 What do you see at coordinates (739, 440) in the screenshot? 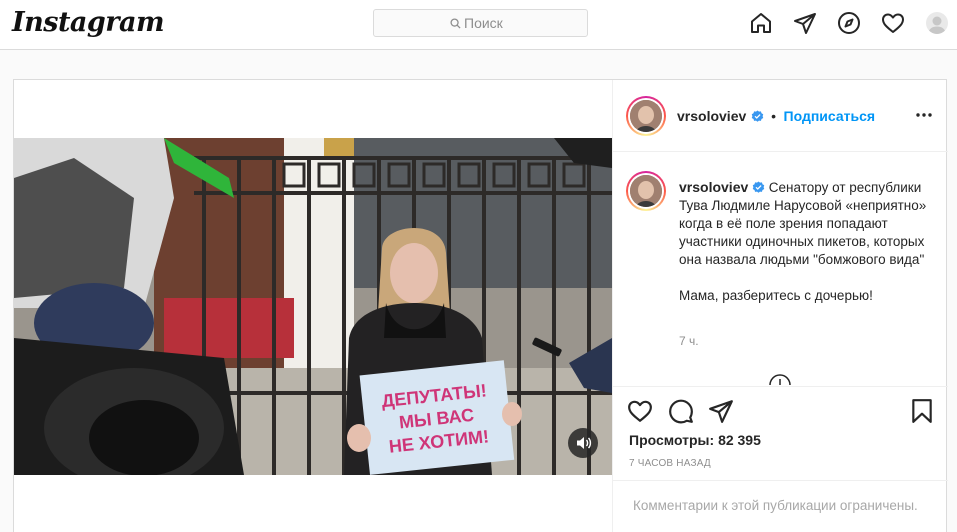
I see `views-count: 82 395` at bounding box center [739, 440].